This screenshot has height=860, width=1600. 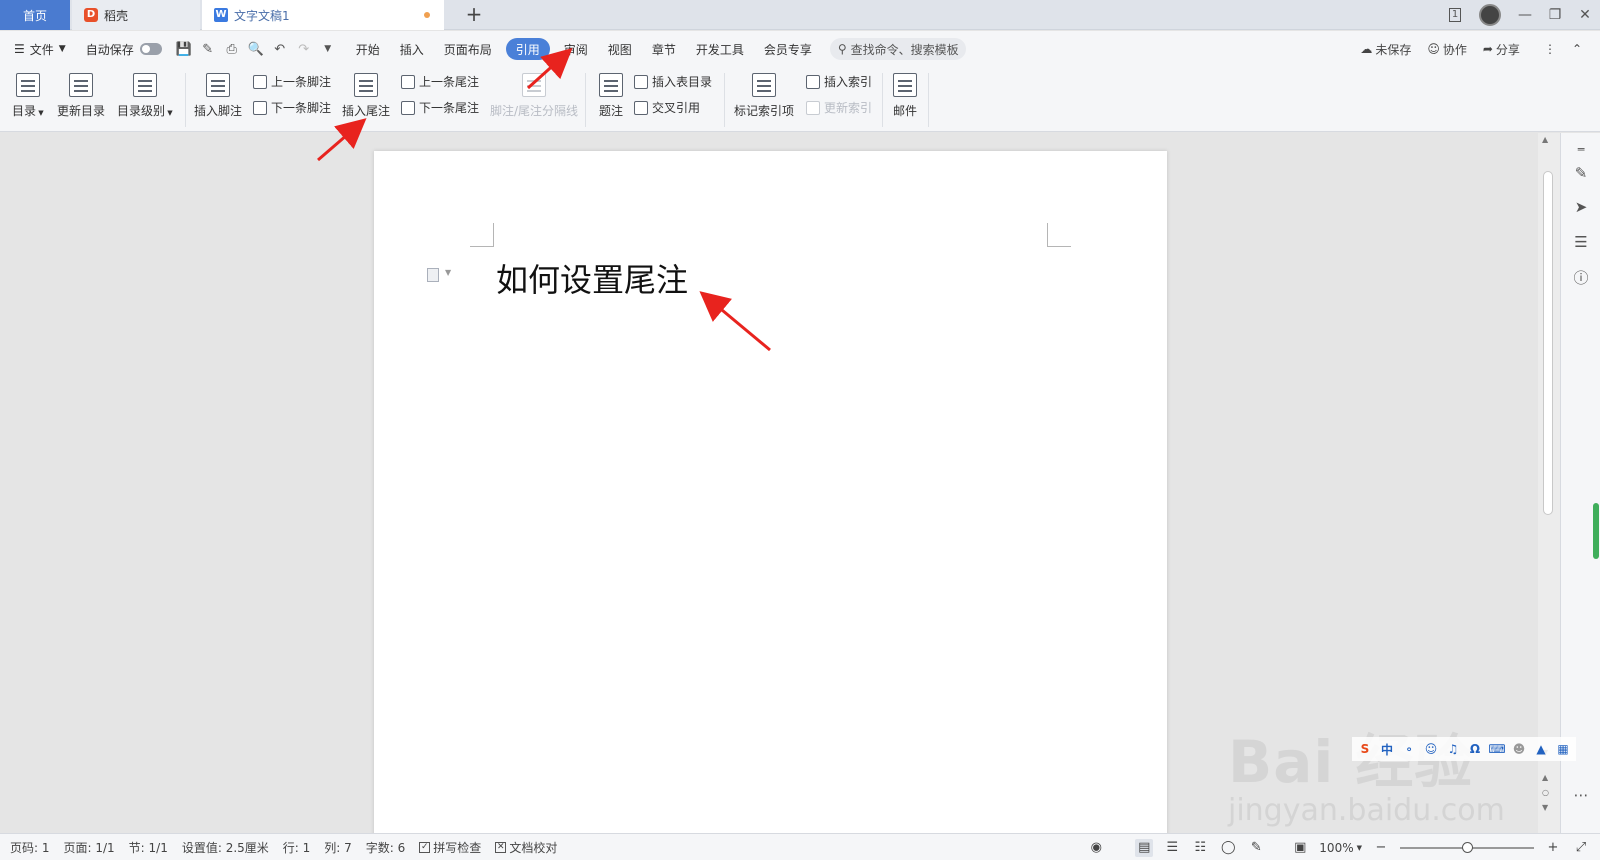 What do you see at coordinates (1455, 15) in the screenshot?
I see `window-count-button: 1` at bounding box center [1455, 15].